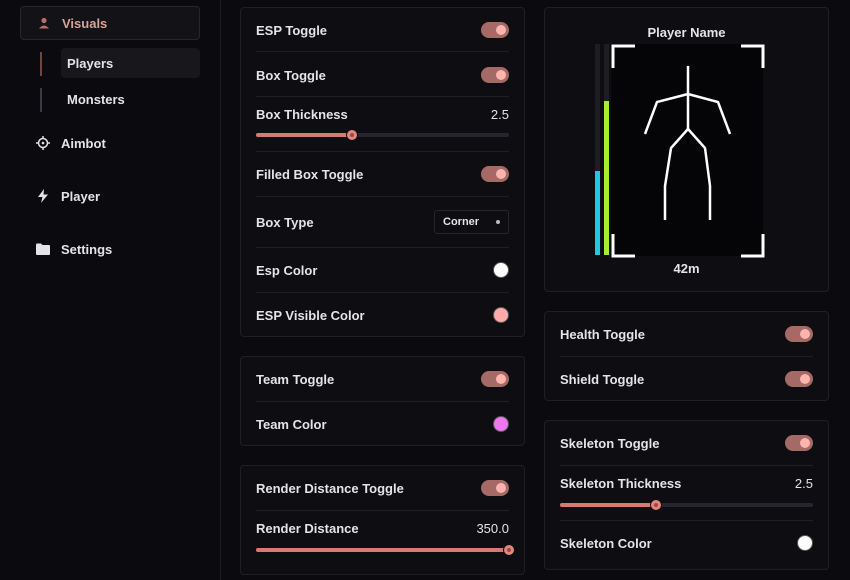 This screenshot has width=850, height=580. What do you see at coordinates (83, 143) in the screenshot?
I see `nav-aimbot-label: Aimbot` at bounding box center [83, 143].